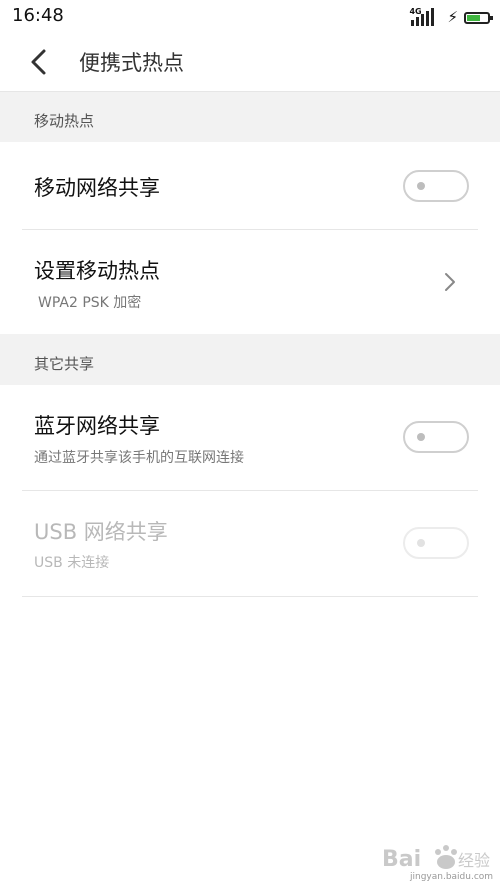 The height and width of the screenshot is (889, 500). I want to click on row-title: 蓝牙网络共享, so click(97, 426).